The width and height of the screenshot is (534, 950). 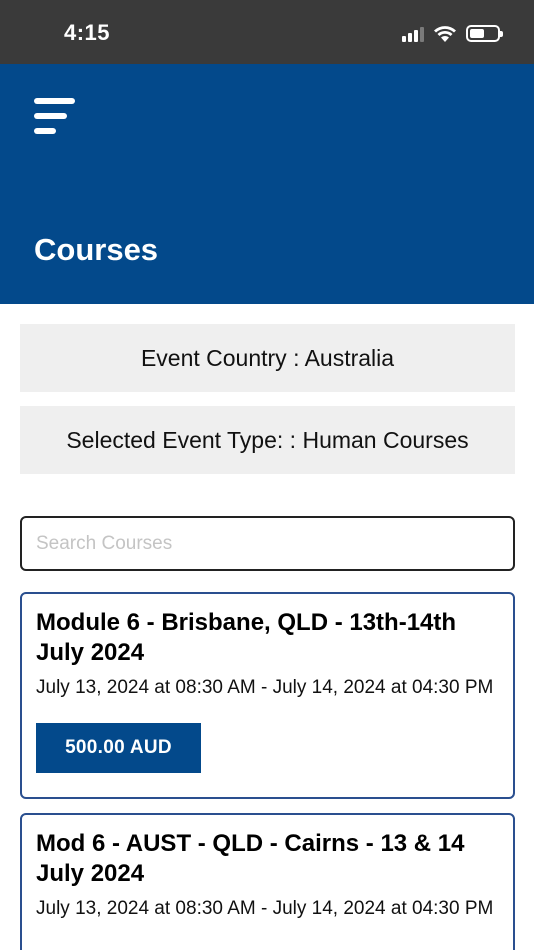 I want to click on status-icons, so click(x=452, y=33).